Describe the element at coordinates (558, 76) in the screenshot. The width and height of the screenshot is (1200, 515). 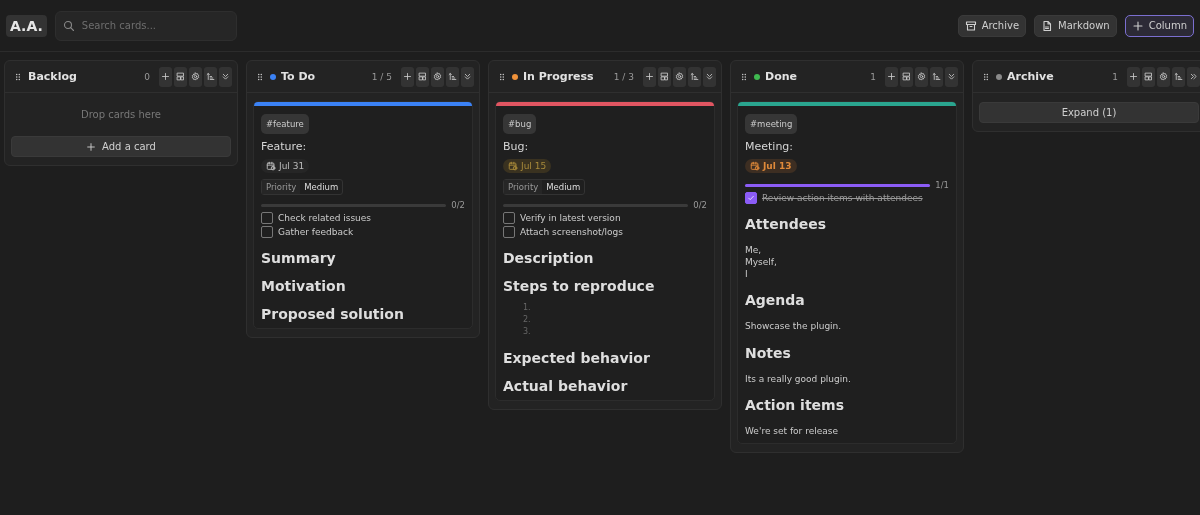
I see `column-title: In Progress` at that location.